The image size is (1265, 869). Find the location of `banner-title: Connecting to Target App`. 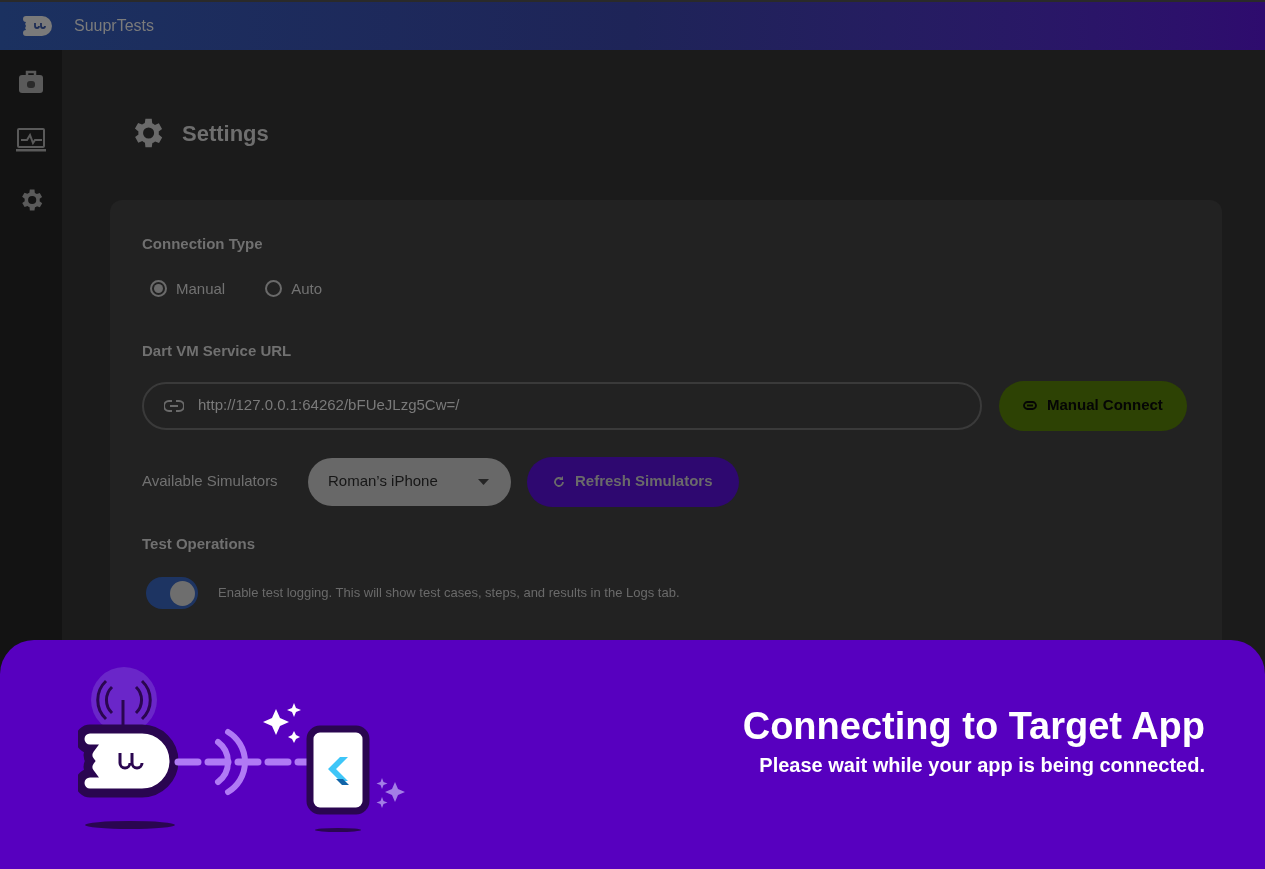

banner-title: Connecting to Target App is located at coordinates (973, 726).